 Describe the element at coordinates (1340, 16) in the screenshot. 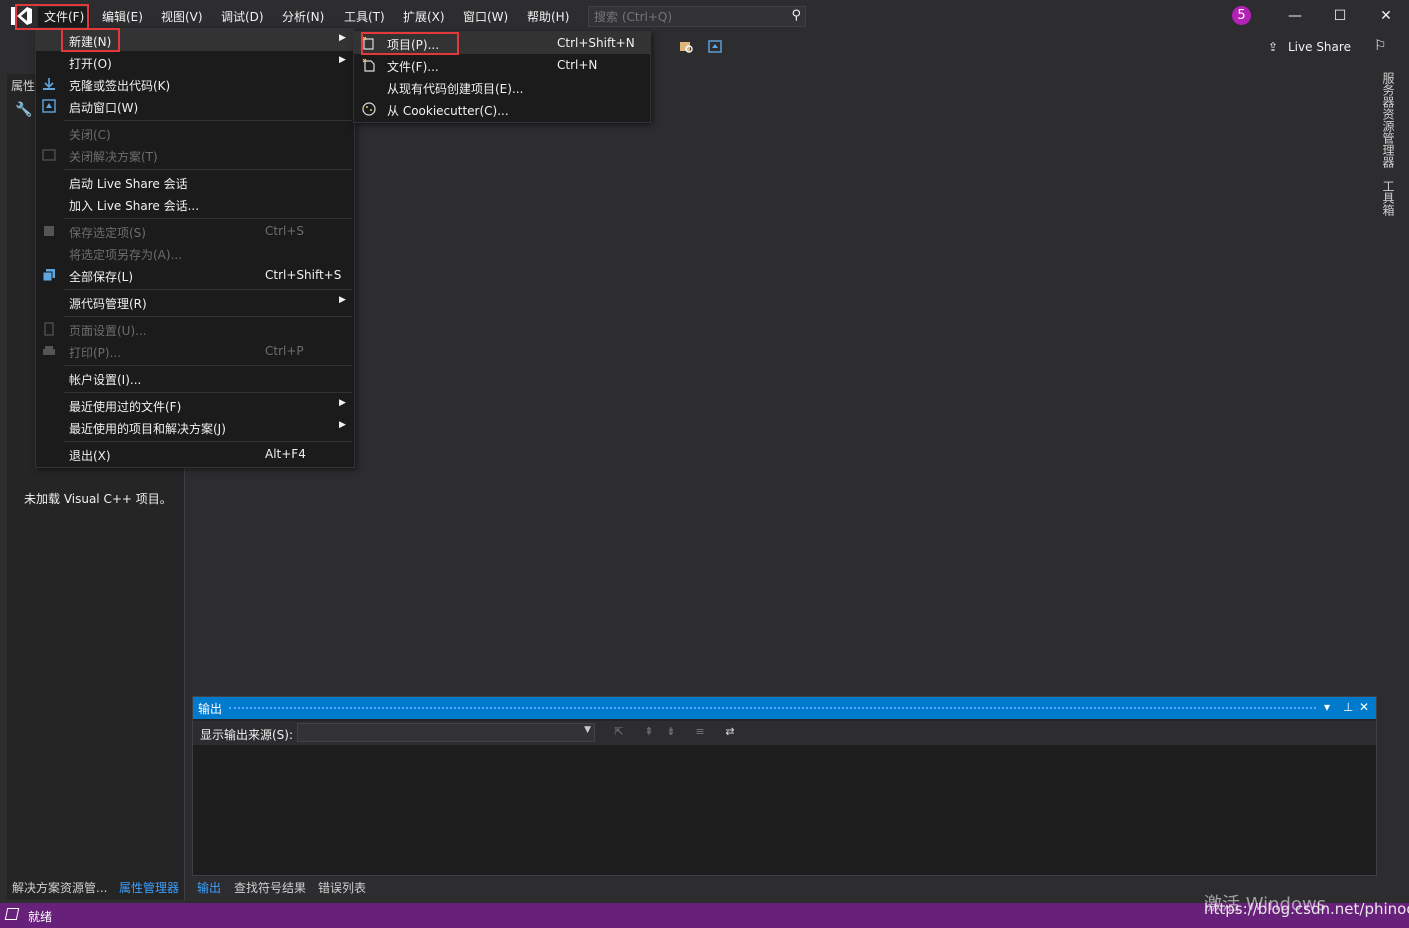

I see `maximize-button: ☐` at that location.